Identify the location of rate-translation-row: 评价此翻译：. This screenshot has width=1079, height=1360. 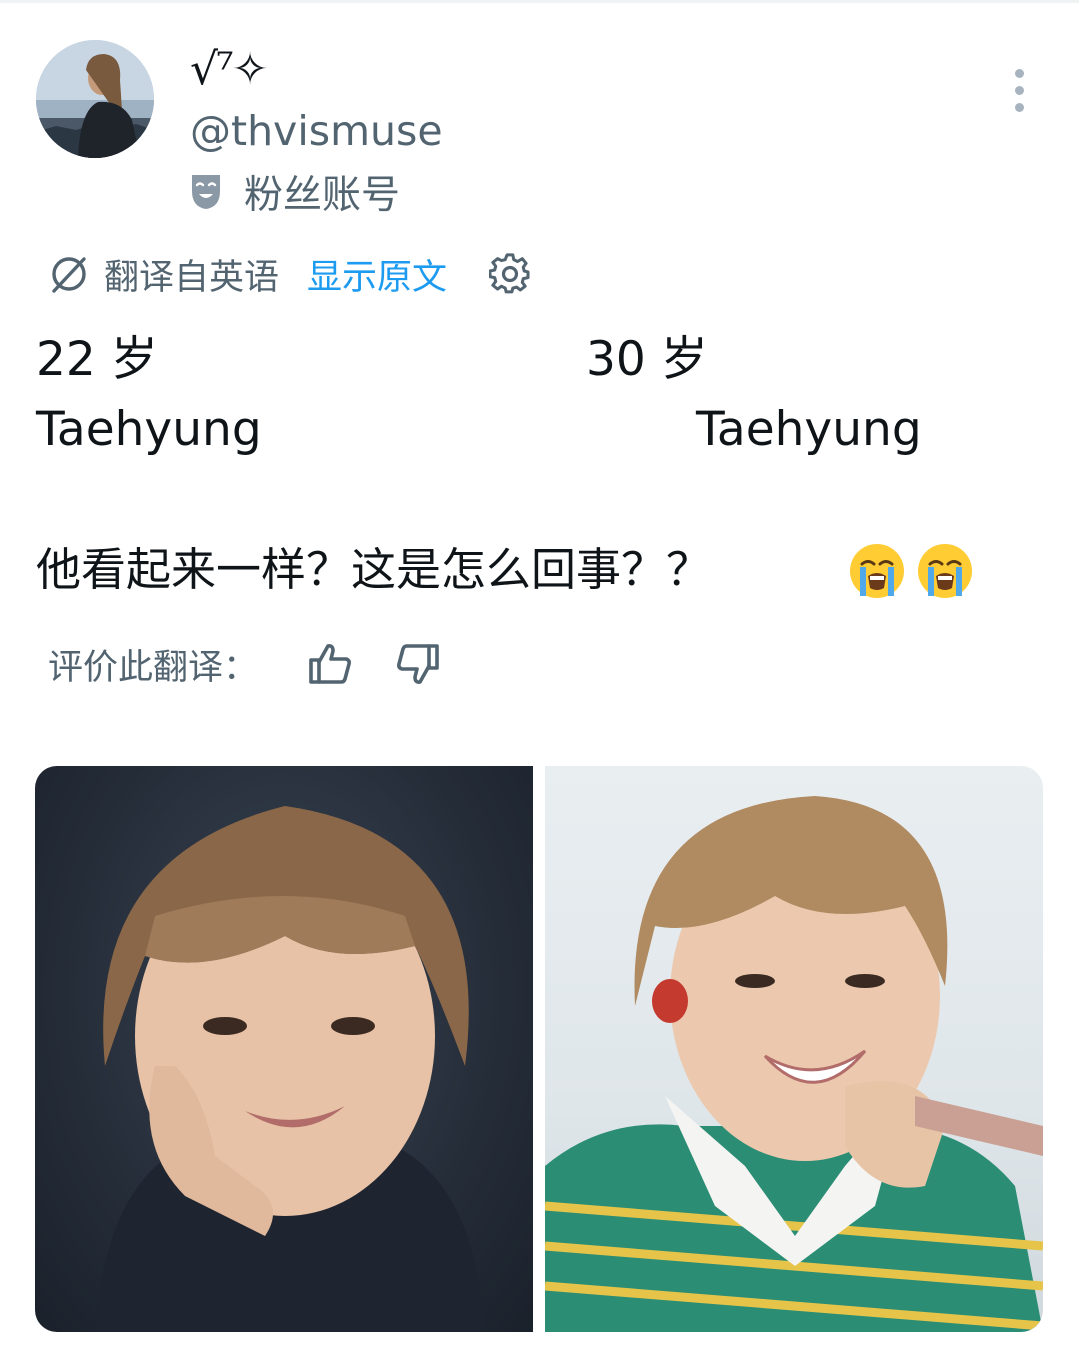
(244, 664).